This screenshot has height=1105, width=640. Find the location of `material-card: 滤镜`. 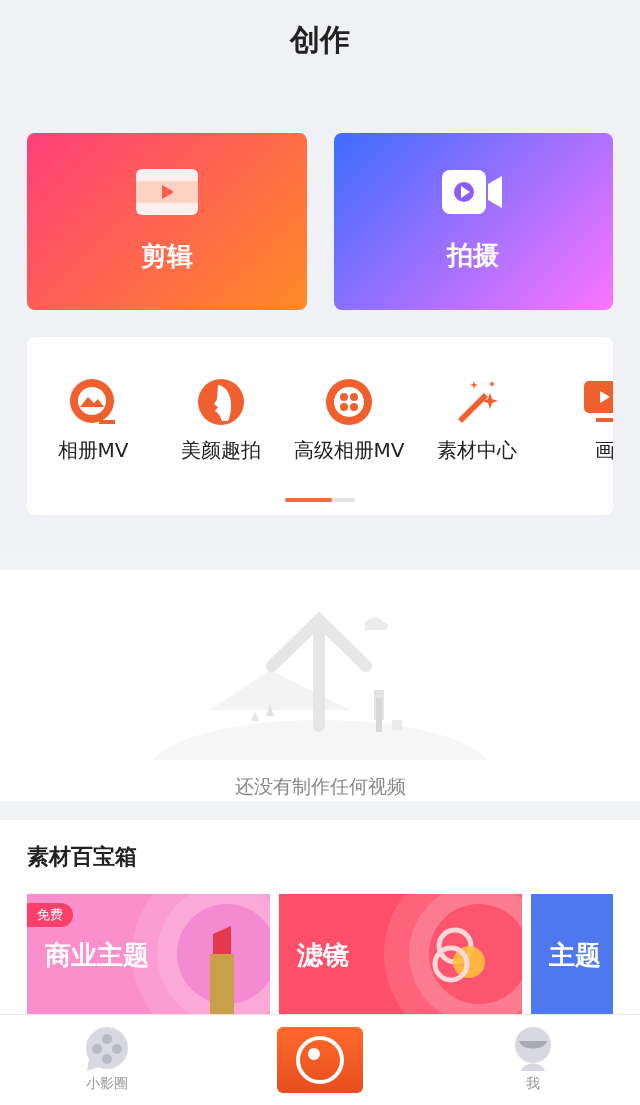

material-card: 滤镜 is located at coordinates (400, 954).